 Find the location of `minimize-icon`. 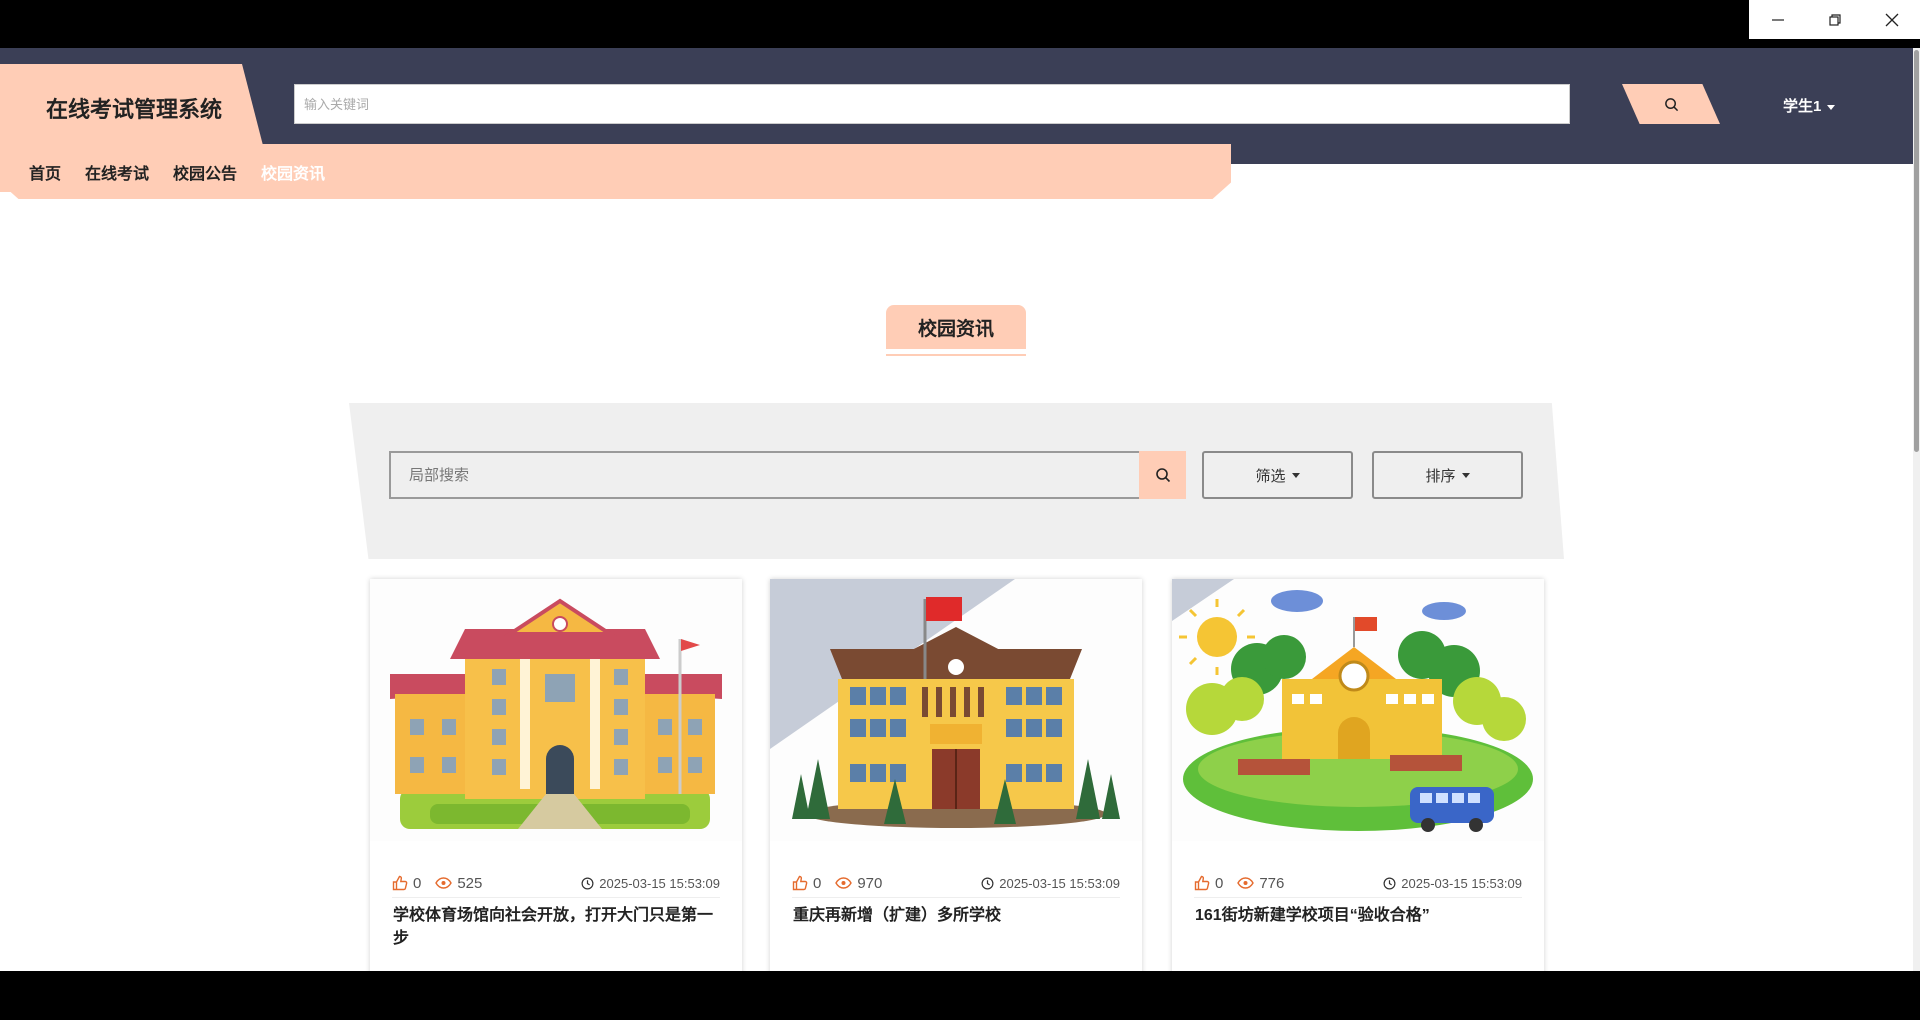

minimize-icon is located at coordinates (1777, 19).